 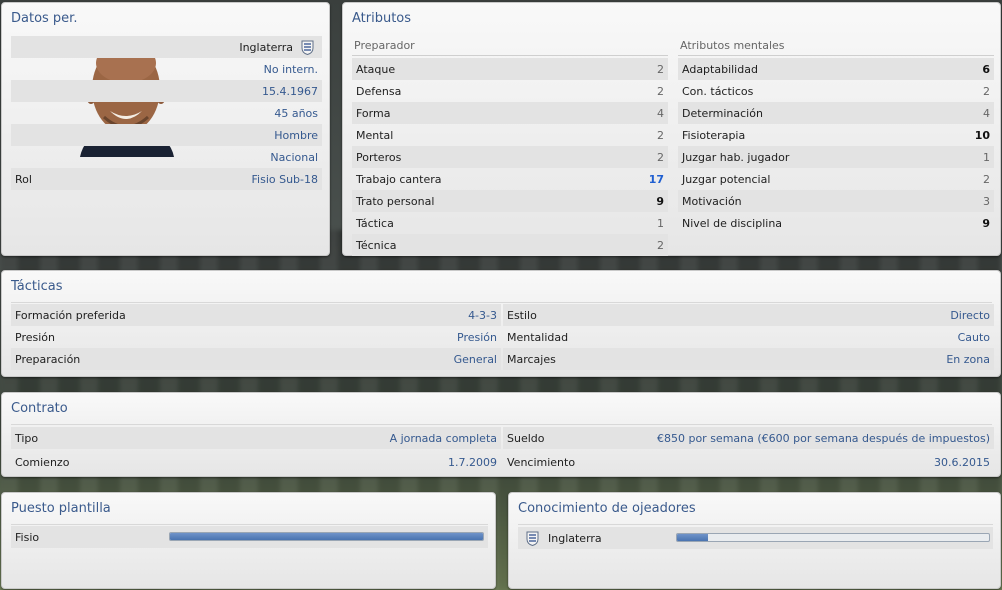 I want to click on mental-attribute-row: Con. tácticos 2, so click(x=836, y=91).